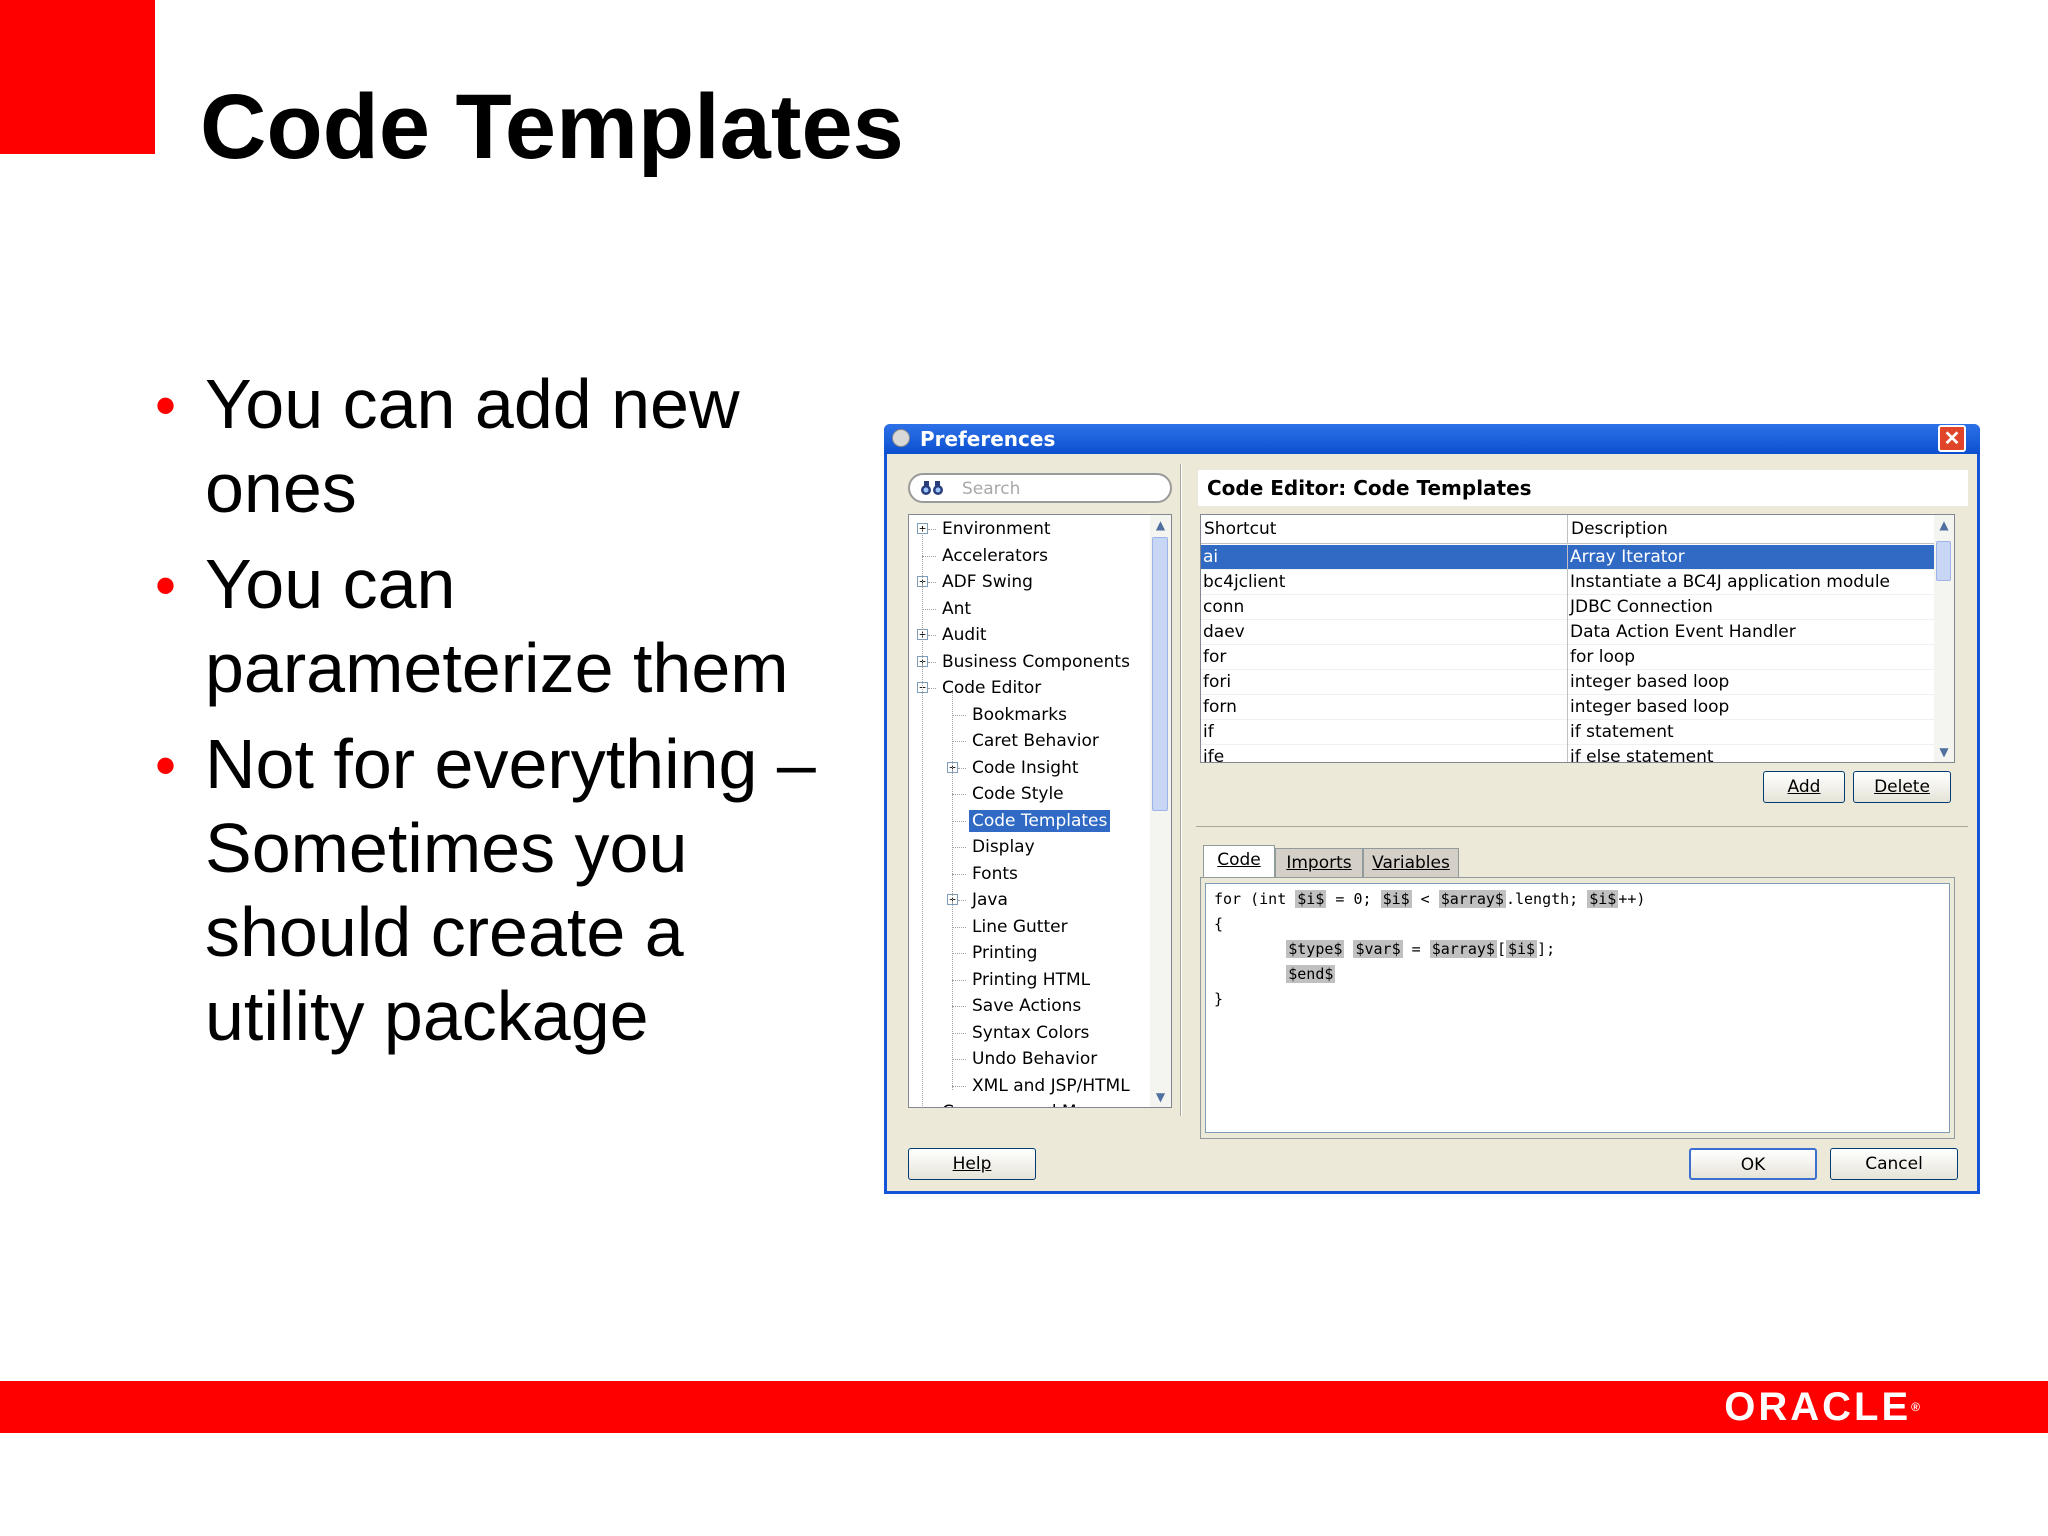 The width and height of the screenshot is (2048, 1536). I want to click on add-button: Add, so click(1804, 787).